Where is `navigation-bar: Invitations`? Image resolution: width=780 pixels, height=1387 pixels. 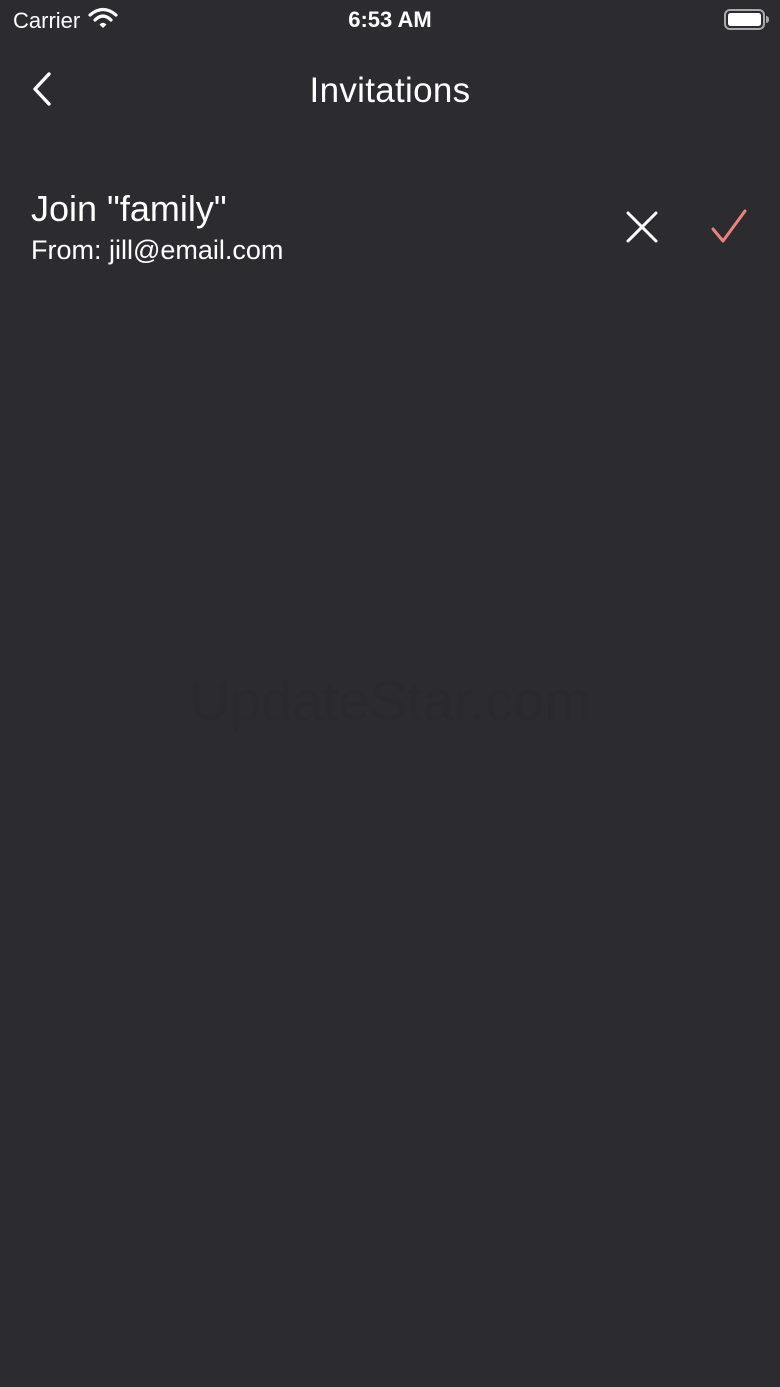 navigation-bar: Invitations is located at coordinates (390, 91).